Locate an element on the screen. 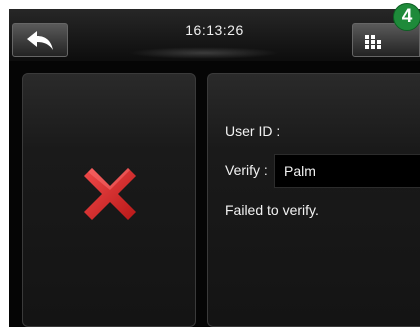 The height and width of the screenshot is (327, 420). verify-method-value: Palm is located at coordinates (300, 171).